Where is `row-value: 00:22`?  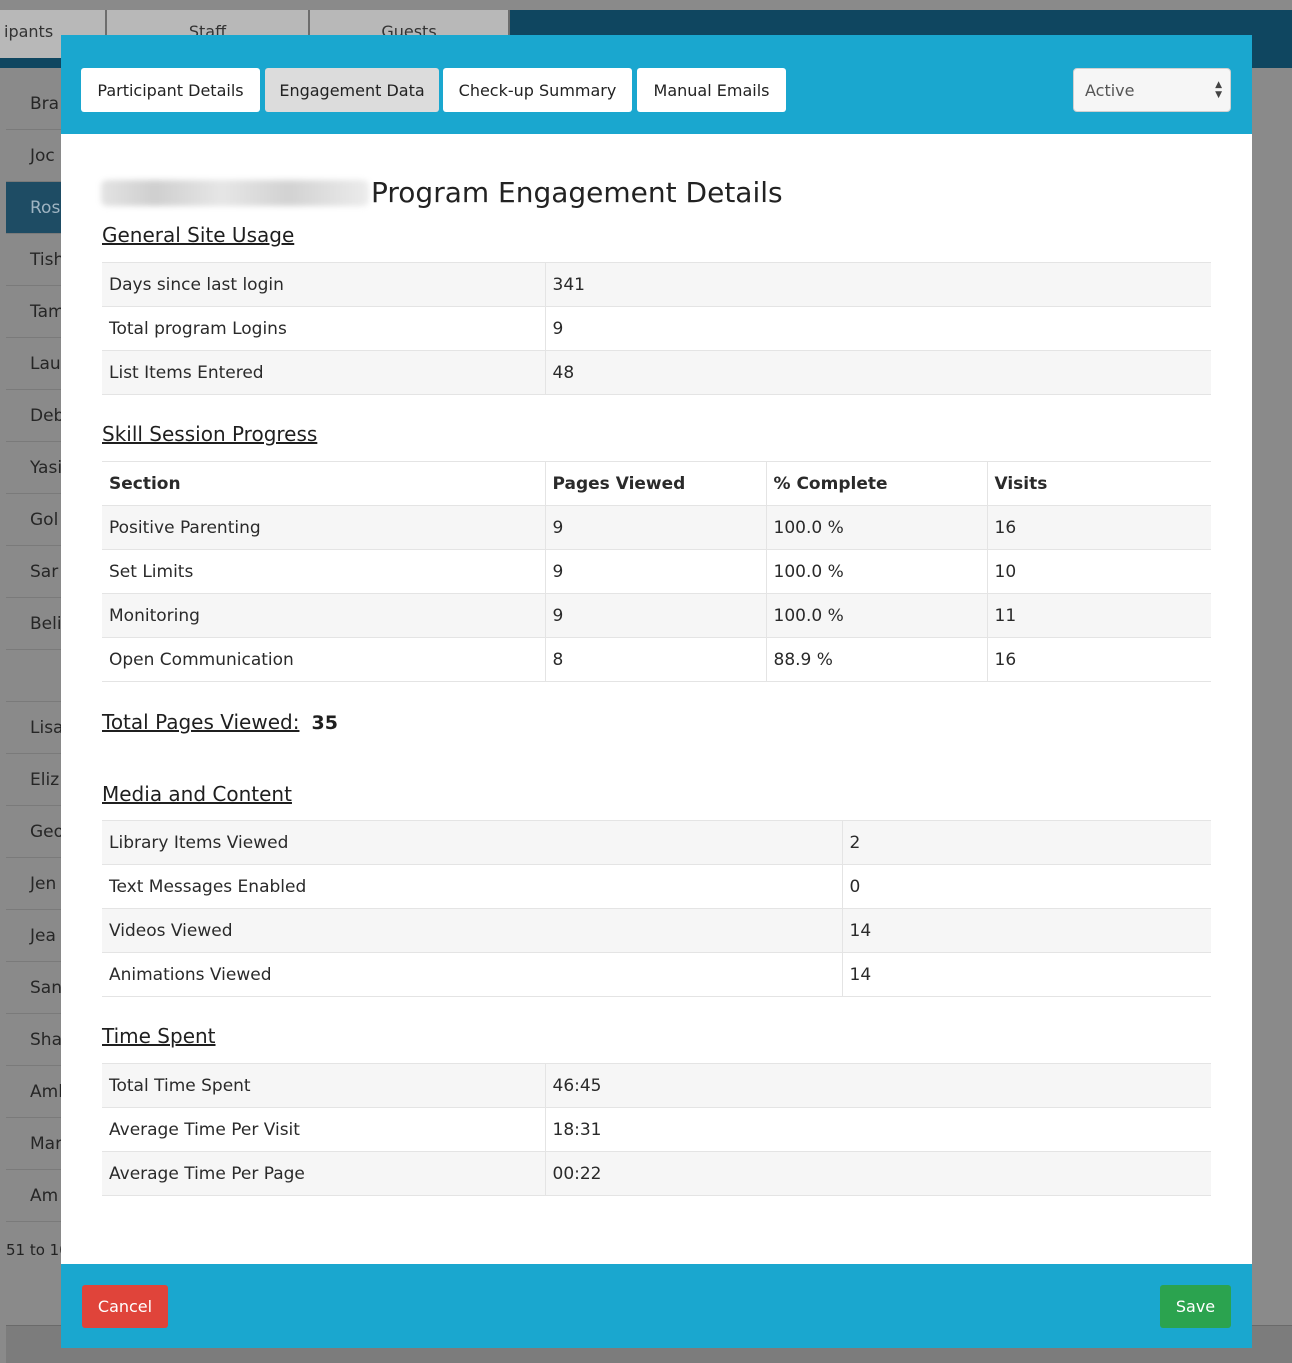
row-value: 00:22 is located at coordinates (877, 1173).